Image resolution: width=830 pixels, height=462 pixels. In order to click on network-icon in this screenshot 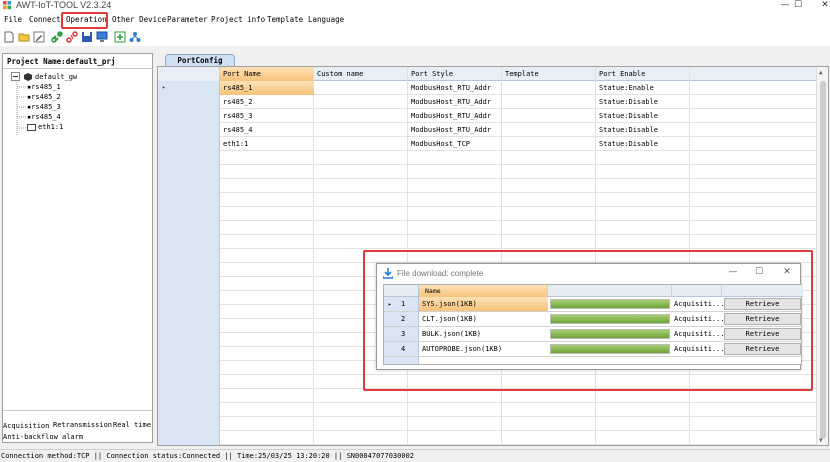, I will do `click(135, 37)`.